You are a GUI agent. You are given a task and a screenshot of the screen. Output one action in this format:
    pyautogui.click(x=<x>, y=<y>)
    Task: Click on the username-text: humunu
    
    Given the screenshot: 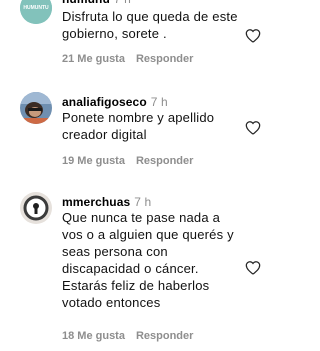 What is the action you would take?
    pyautogui.click(x=86, y=3)
    